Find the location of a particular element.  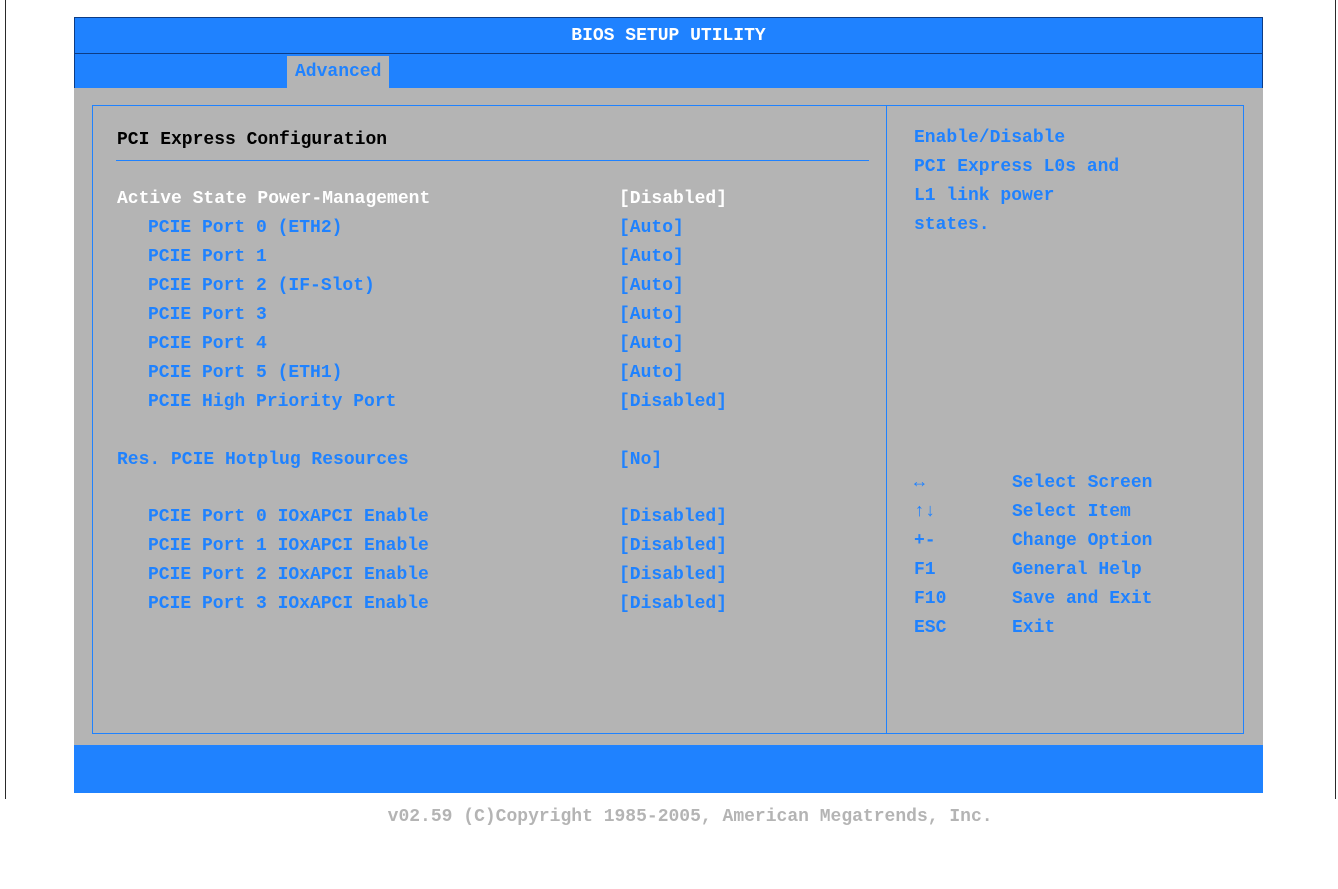

key-label: ESC is located at coordinates (930, 628).